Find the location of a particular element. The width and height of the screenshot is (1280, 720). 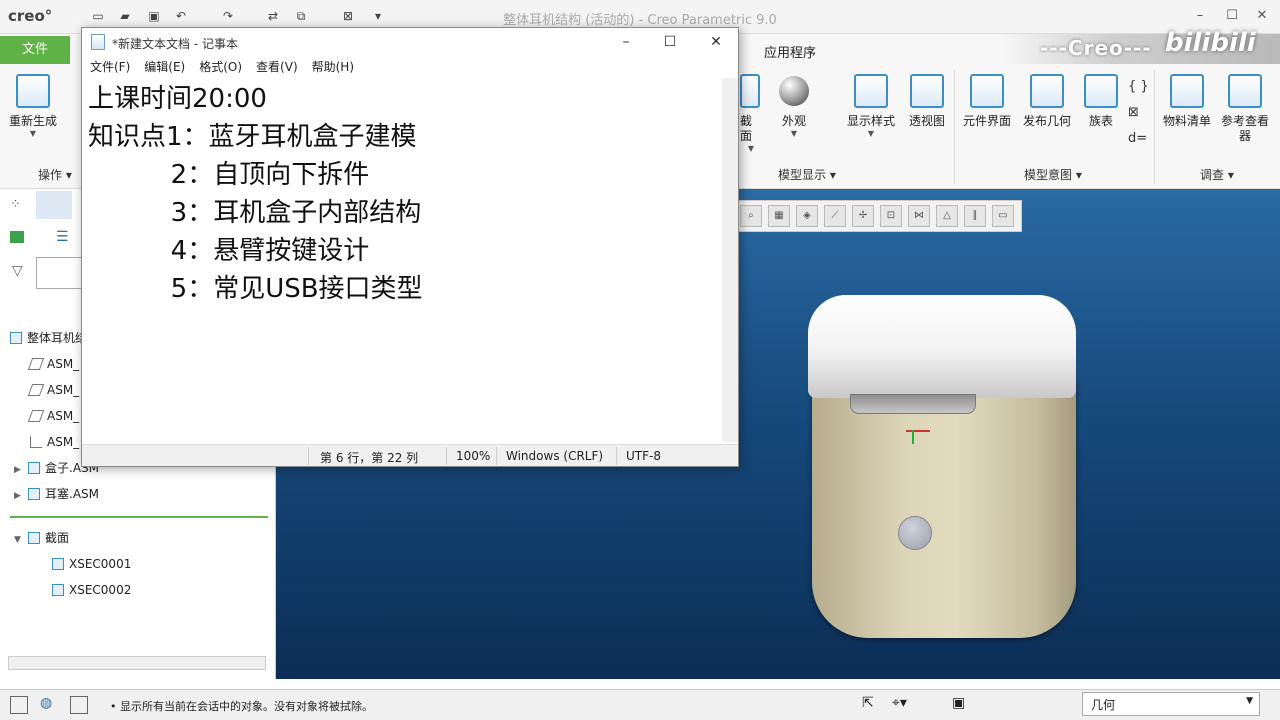

regenerate-icon is located at coordinates (33, 91).